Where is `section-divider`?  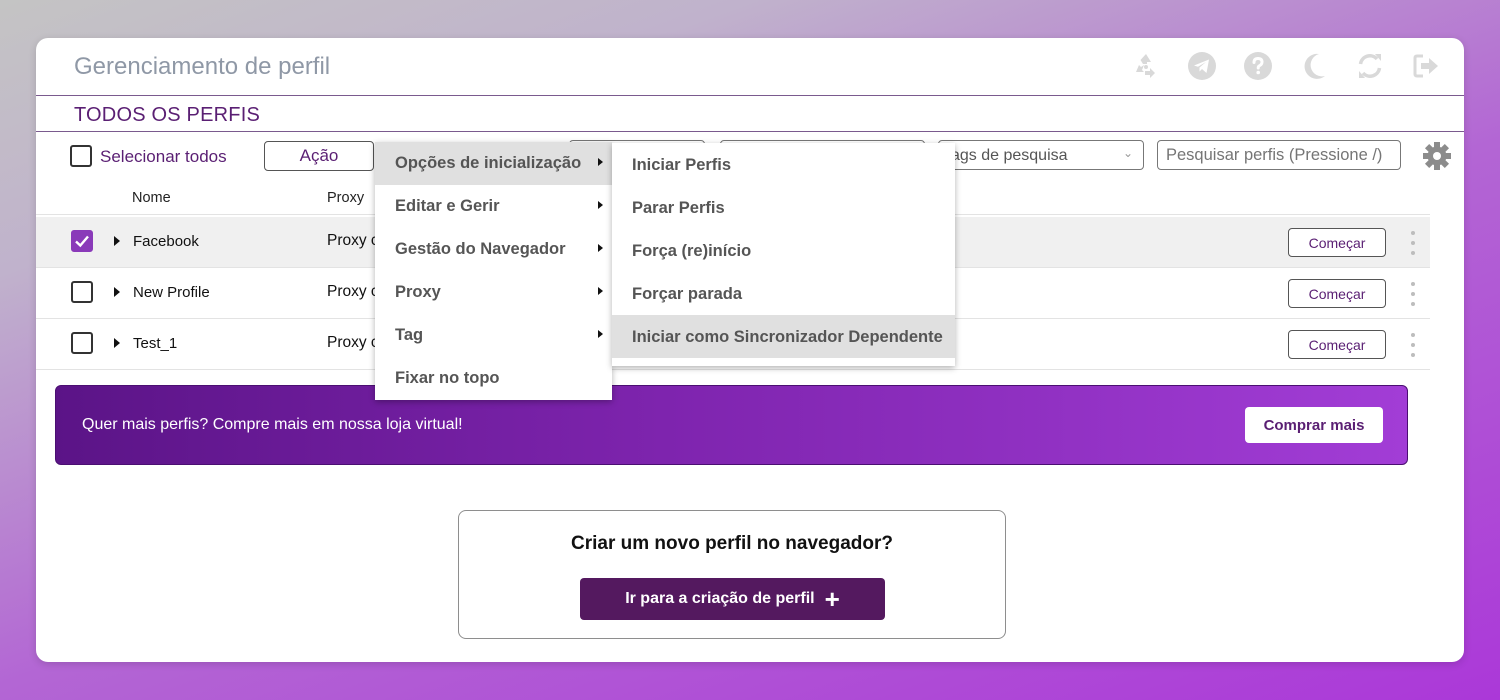
section-divider is located at coordinates (750, 131).